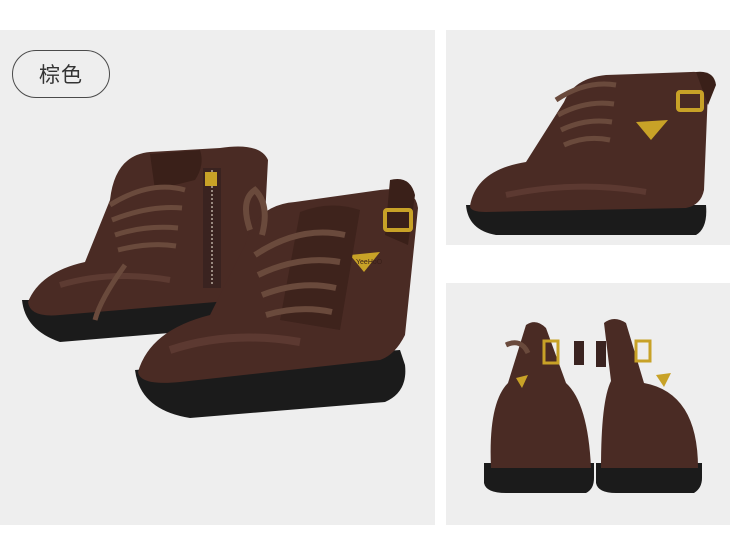 This screenshot has width=730, height=560. I want to click on product-photo-side, so click(588, 137).